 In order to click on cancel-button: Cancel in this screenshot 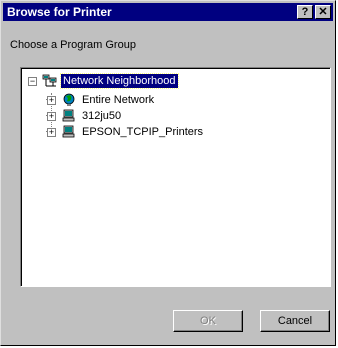, I will do `click(295, 321)`.